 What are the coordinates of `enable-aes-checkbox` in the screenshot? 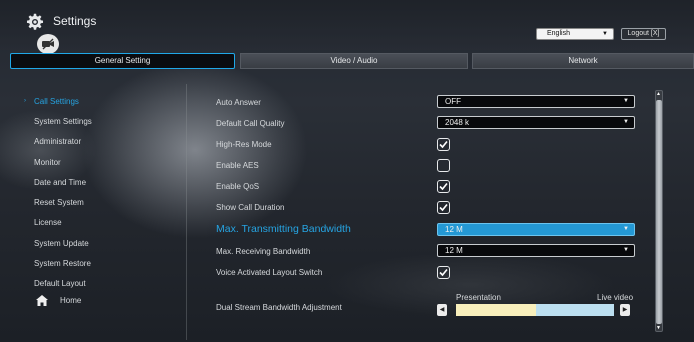 It's located at (443, 165).